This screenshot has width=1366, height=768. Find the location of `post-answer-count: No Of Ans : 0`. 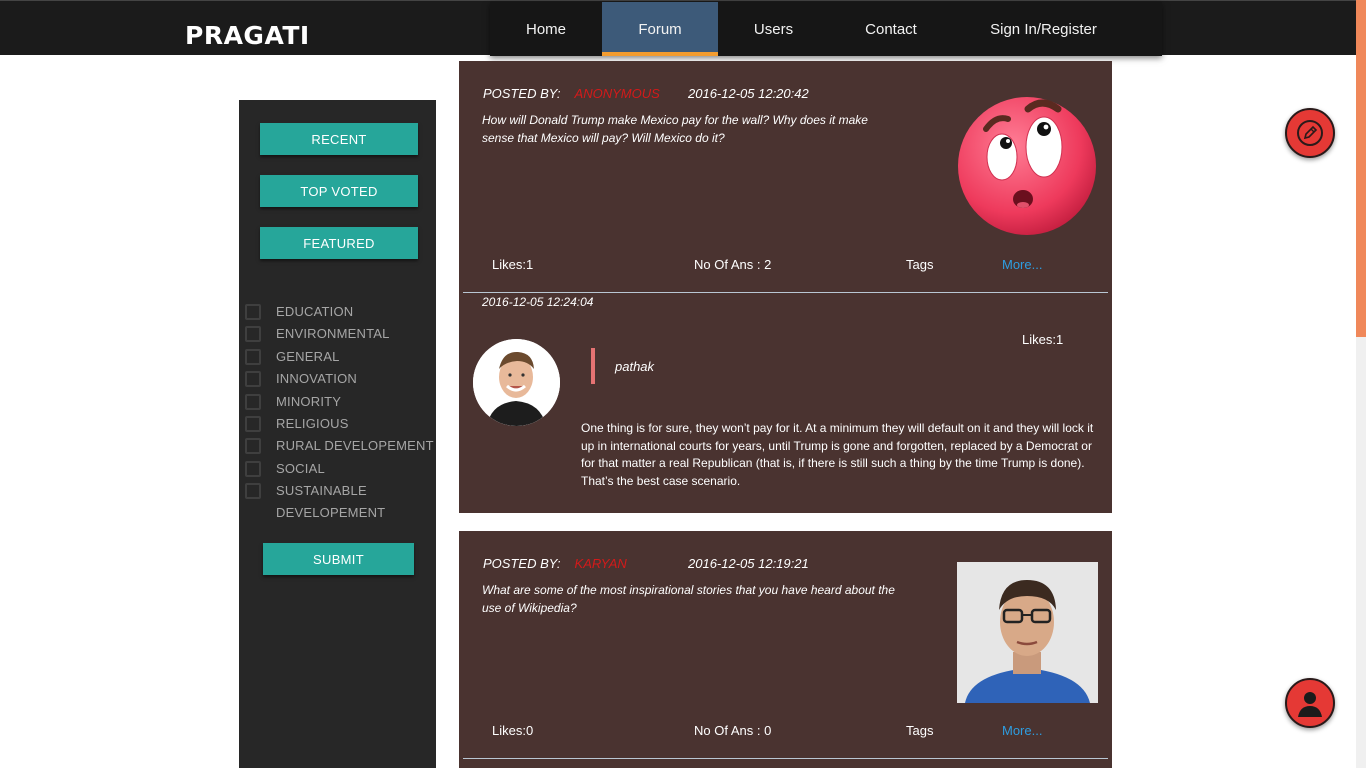

post-answer-count: No Of Ans : 0 is located at coordinates (733, 730).